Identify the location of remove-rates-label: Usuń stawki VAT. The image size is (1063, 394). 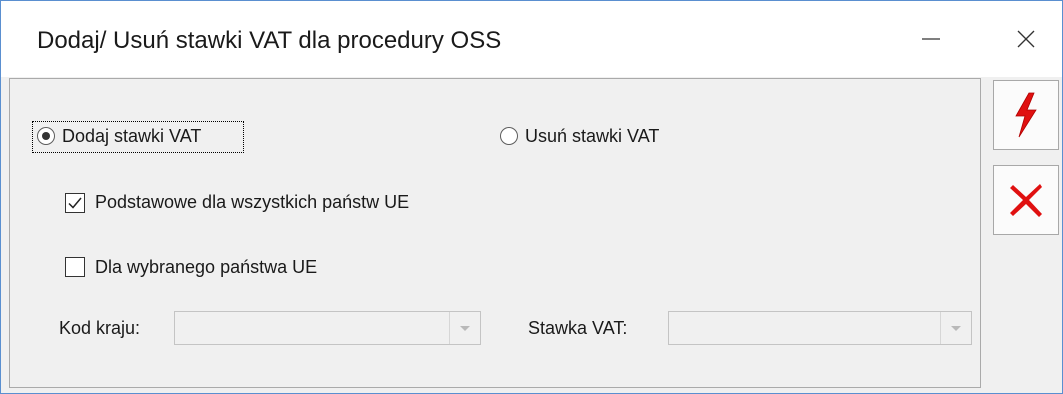
(592, 136).